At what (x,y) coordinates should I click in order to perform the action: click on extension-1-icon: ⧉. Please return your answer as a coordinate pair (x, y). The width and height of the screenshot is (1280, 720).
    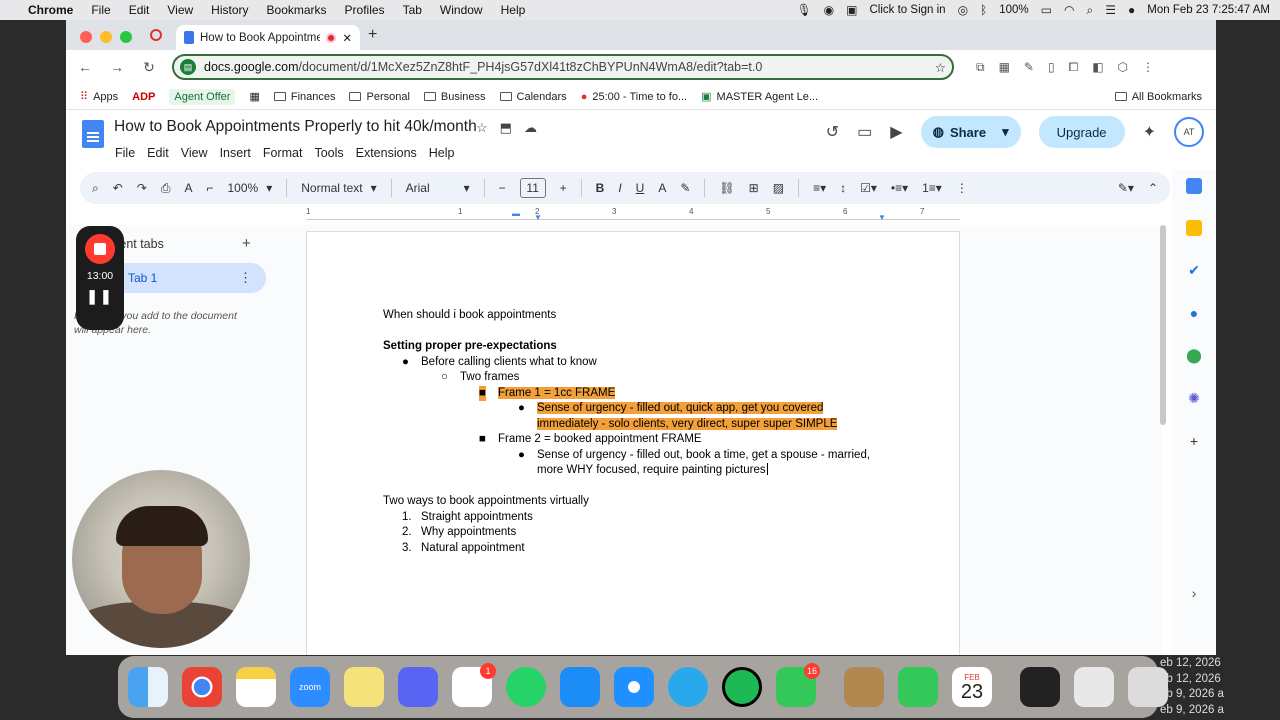
    Looking at the image, I should click on (980, 67).